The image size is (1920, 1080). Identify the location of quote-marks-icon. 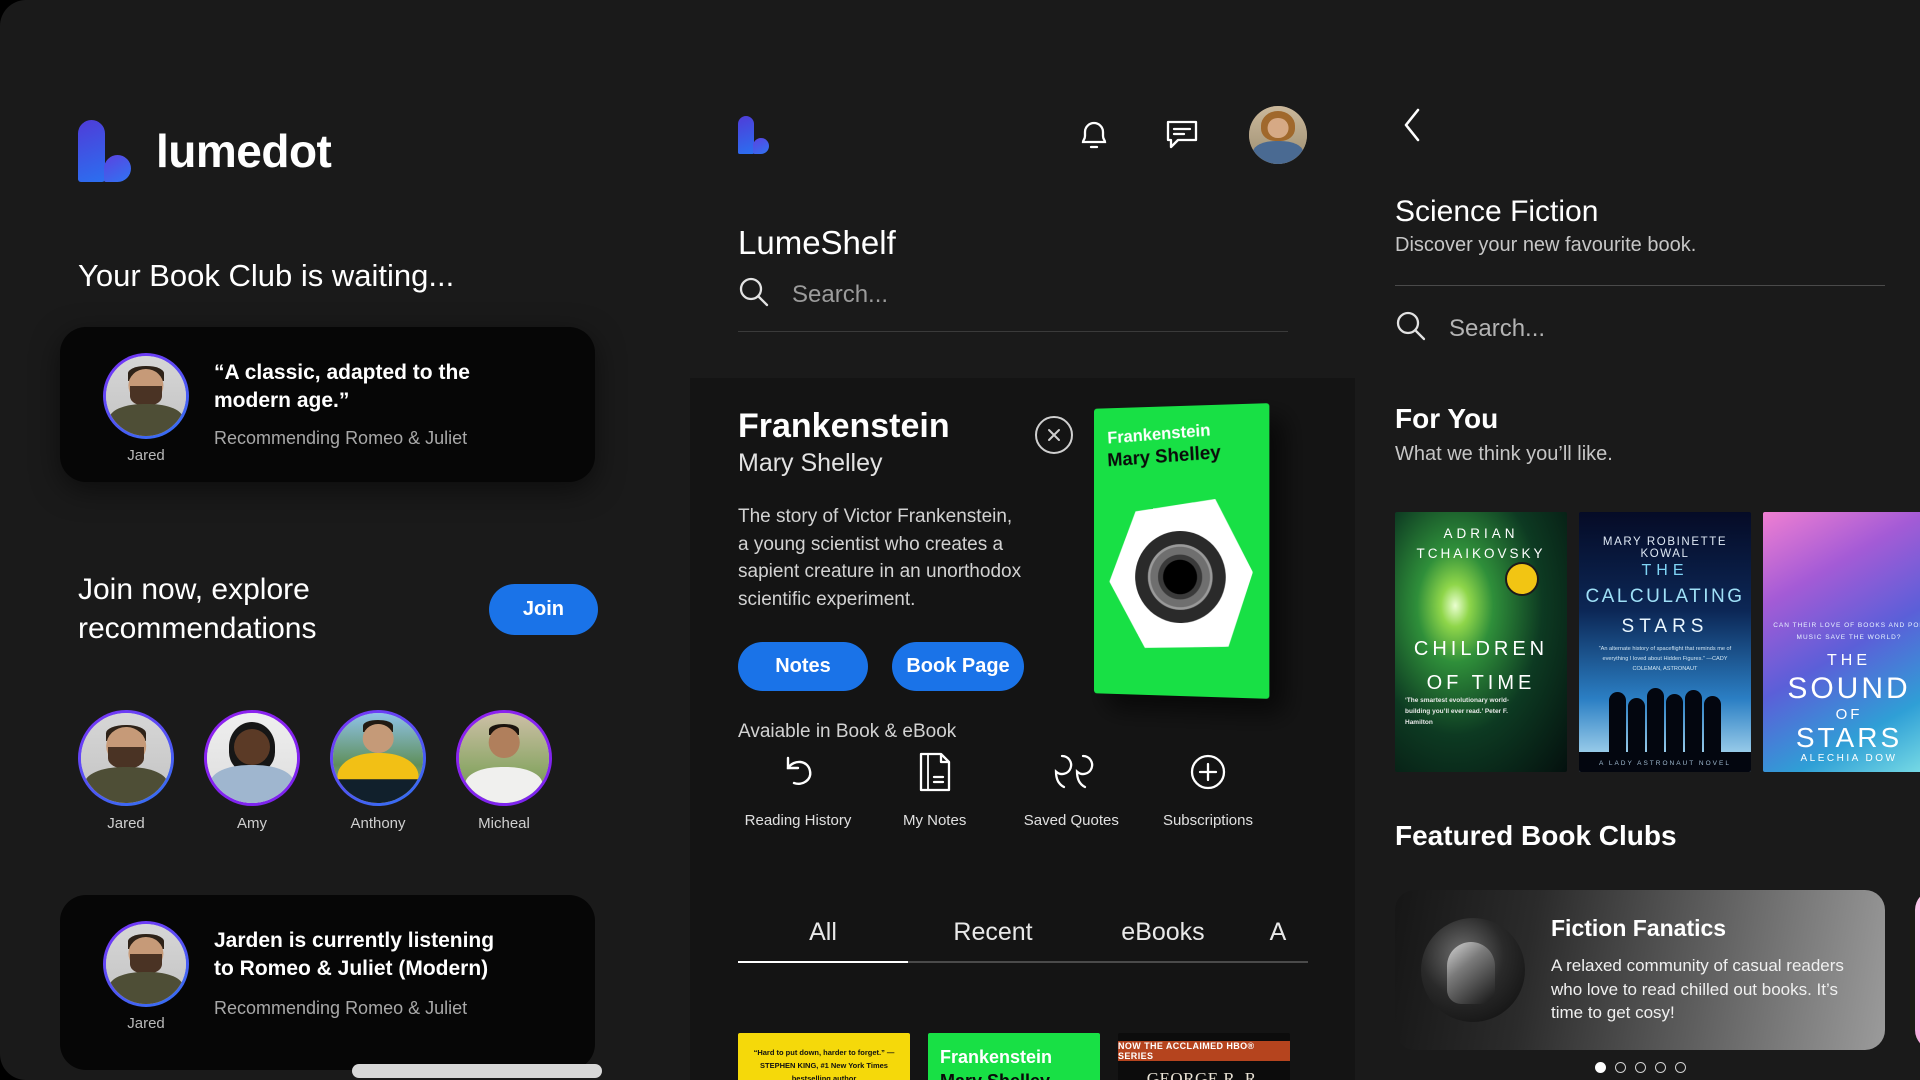
(1071, 772).